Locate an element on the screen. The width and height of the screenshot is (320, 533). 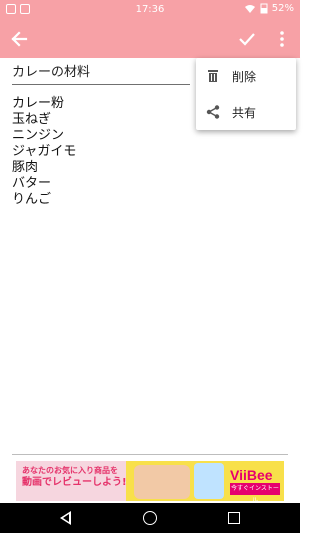
ad-copy: あなたのお気に入り商品を 動画でレビューしよう! is located at coordinates (74, 477).